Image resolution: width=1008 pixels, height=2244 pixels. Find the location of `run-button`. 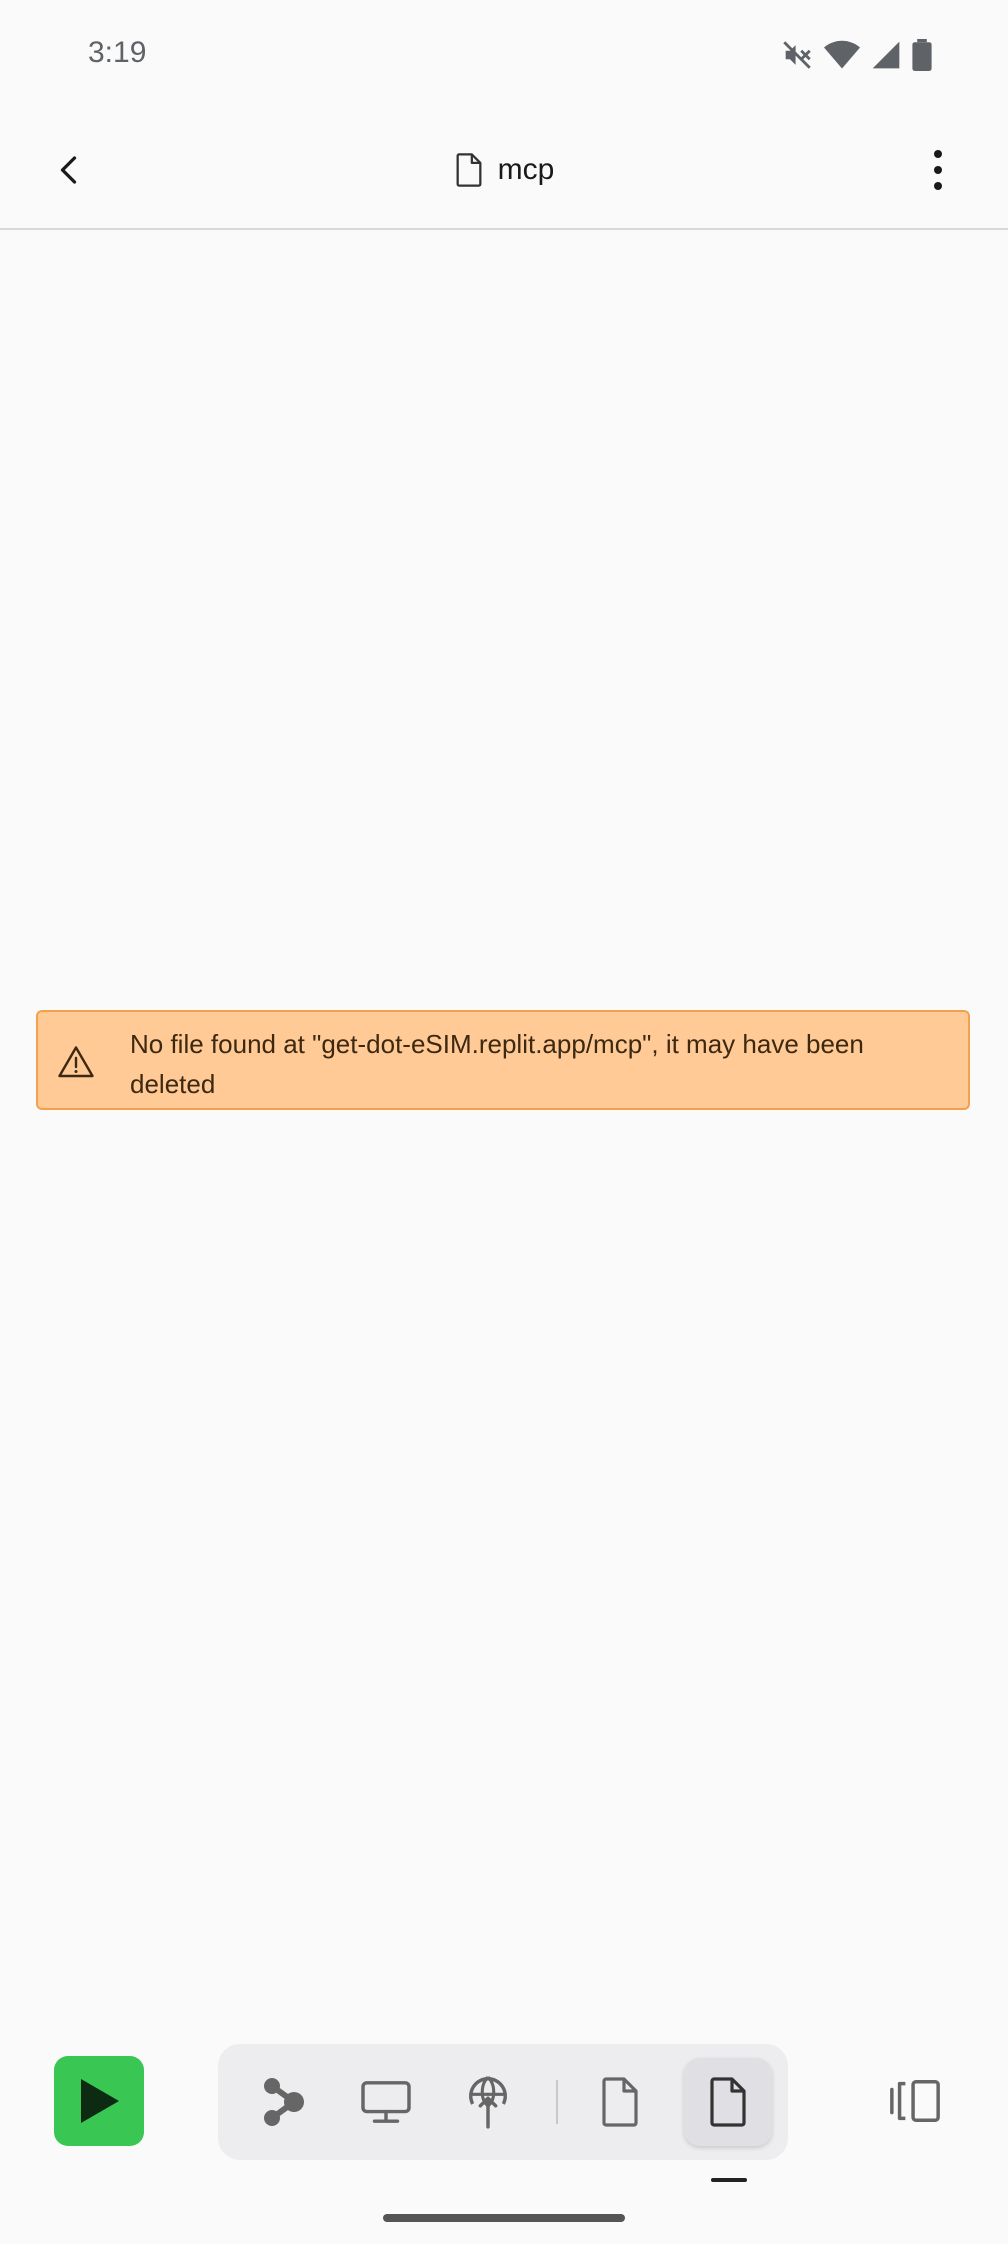

run-button is located at coordinates (99, 2101).